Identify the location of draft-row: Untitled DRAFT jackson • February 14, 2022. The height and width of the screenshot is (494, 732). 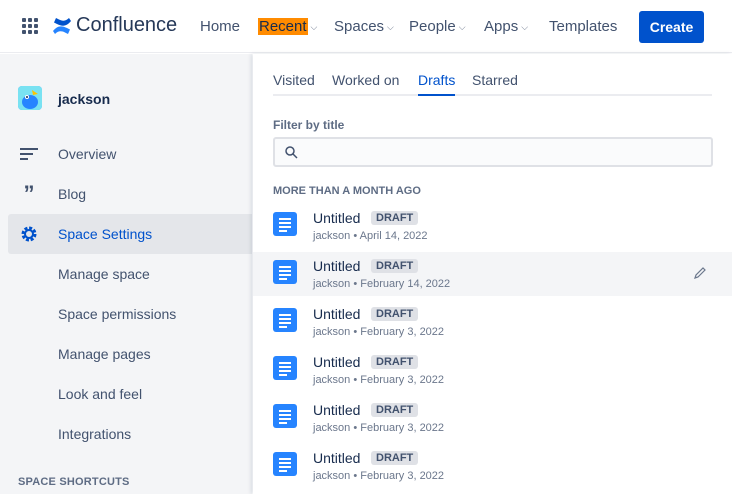
(492, 274).